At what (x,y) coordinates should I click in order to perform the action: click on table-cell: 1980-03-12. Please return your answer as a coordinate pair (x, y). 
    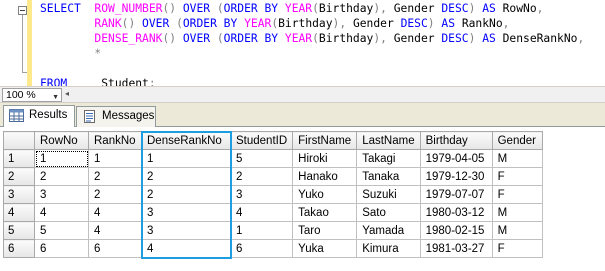
    Looking at the image, I should click on (456, 212).